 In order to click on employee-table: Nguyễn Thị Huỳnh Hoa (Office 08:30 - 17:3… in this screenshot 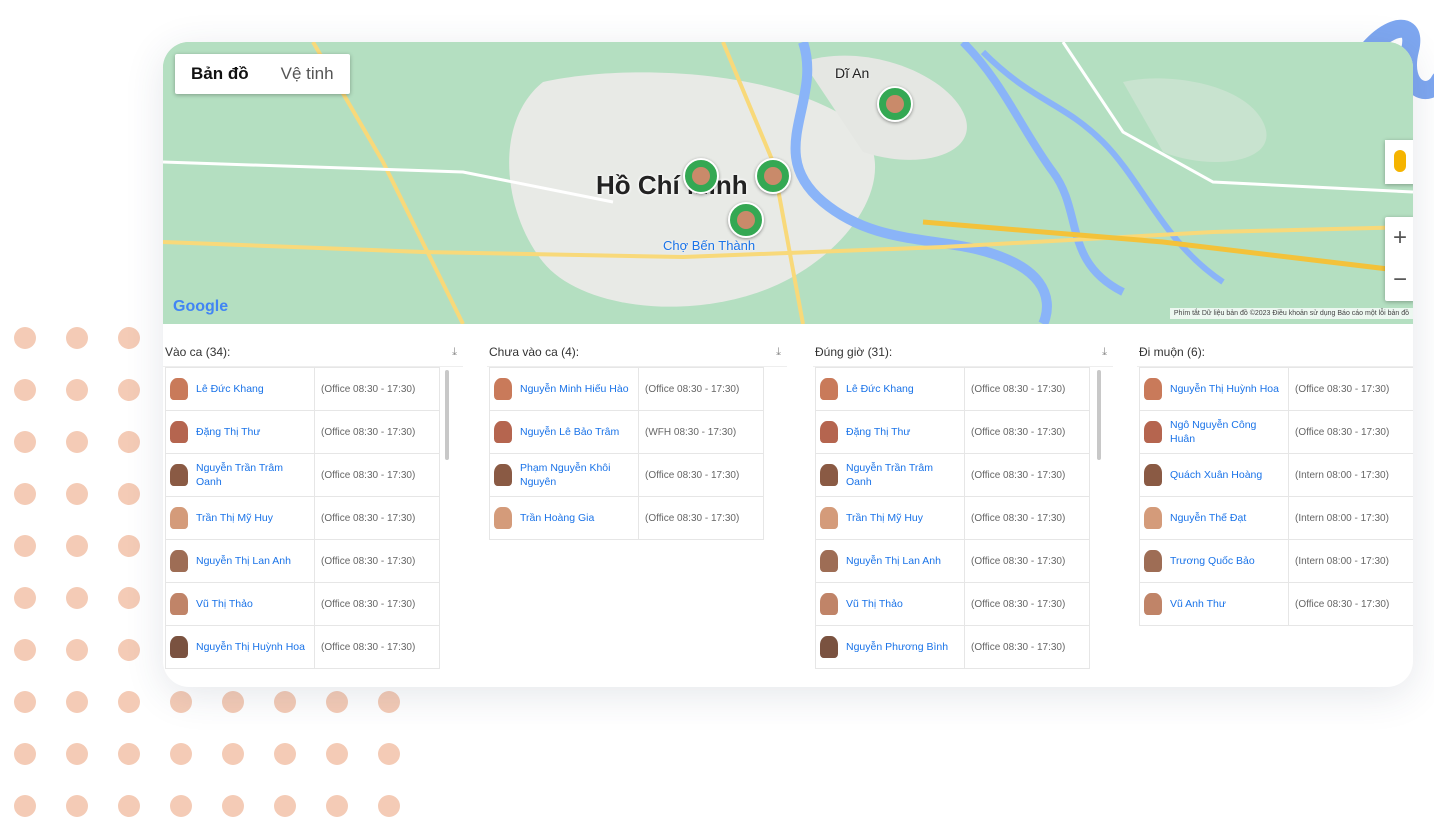, I will do `click(1276, 496)`.